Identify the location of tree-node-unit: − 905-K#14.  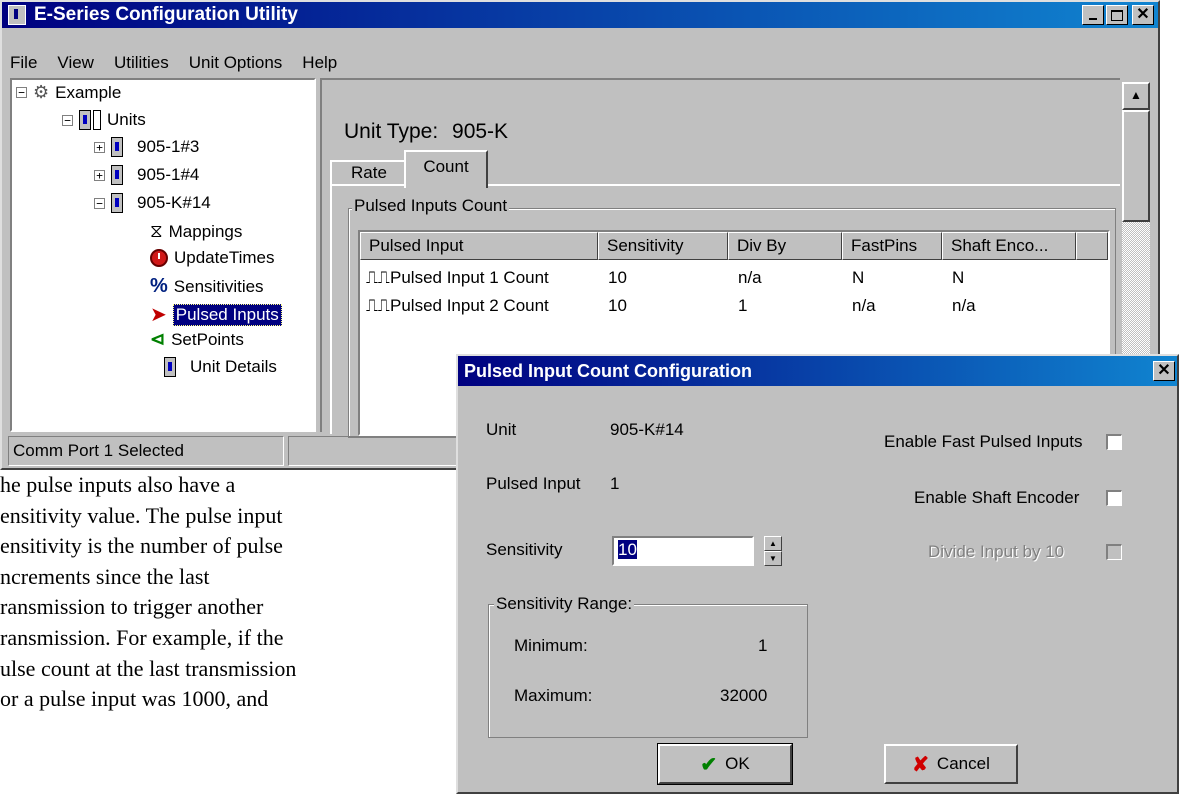
(152, 203).